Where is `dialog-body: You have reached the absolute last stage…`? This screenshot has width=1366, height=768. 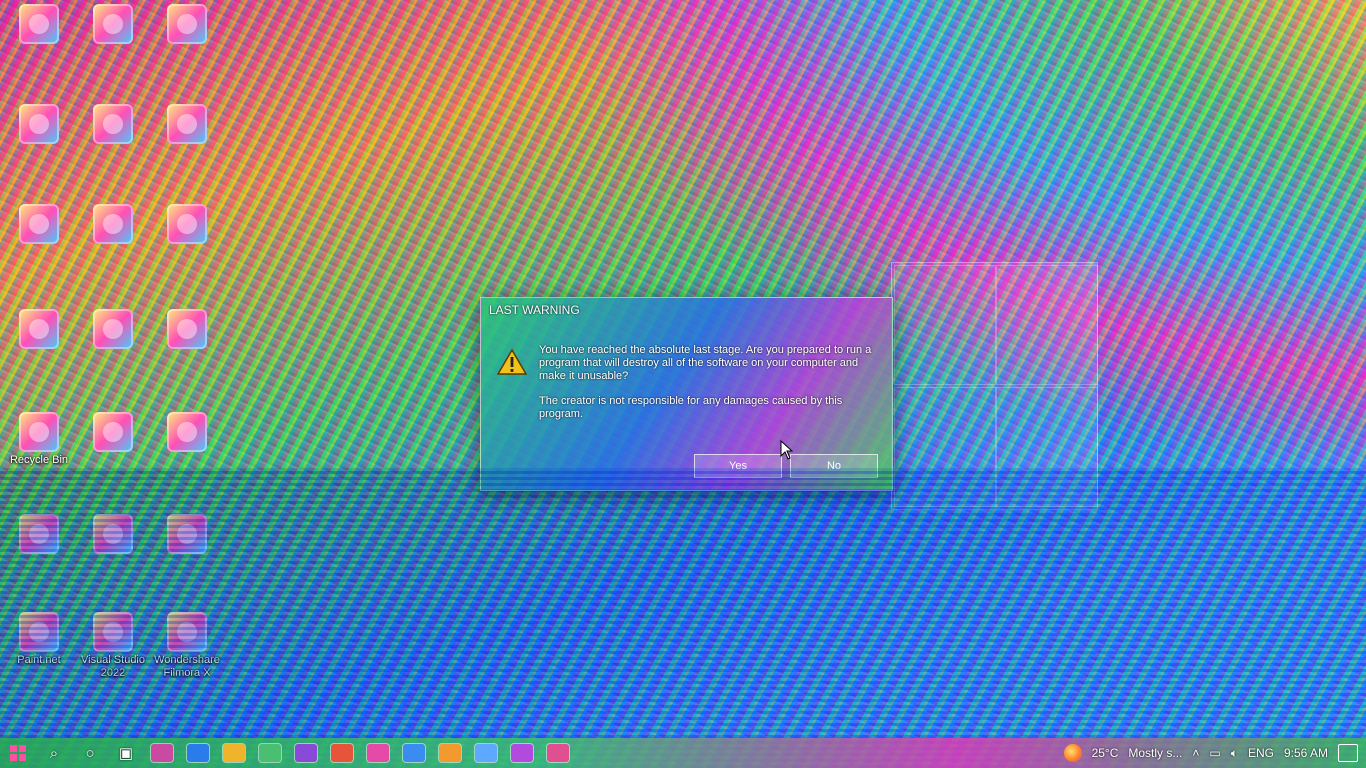
dialog-body: You have reached the absolute last stage… is located at coordinates (686, 377).